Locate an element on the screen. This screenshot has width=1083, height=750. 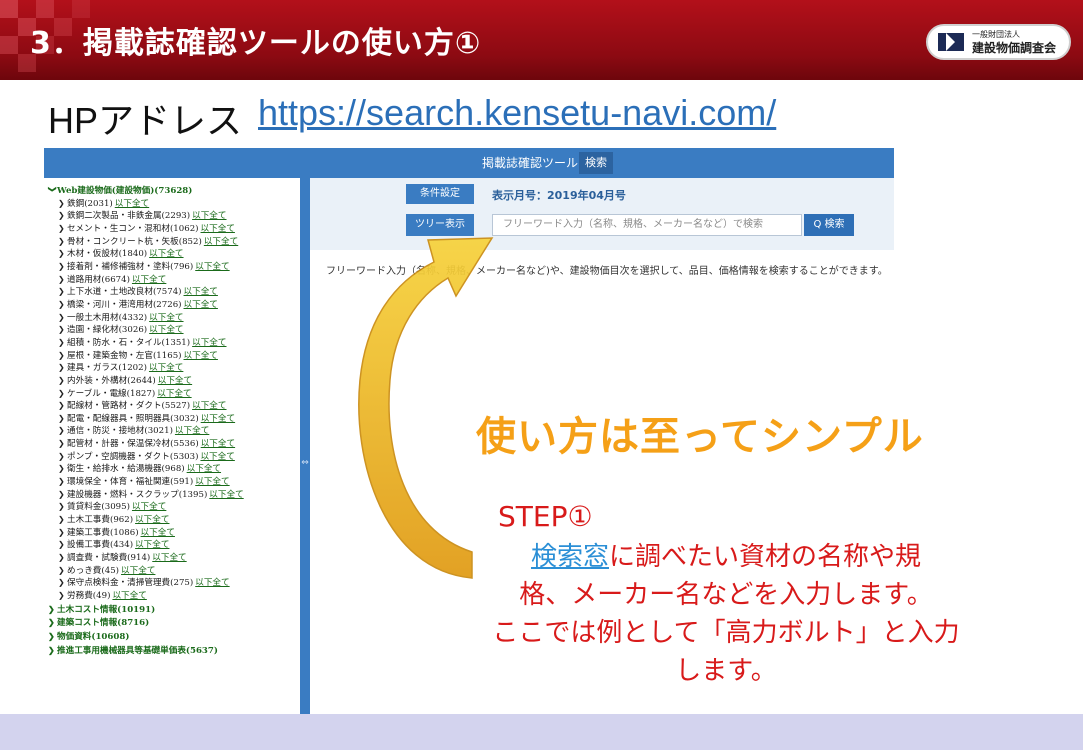
tree-child-item: ❯ 衛生・給排水・給湯機器(968) 以下全て is located at coordinates (146, 469).